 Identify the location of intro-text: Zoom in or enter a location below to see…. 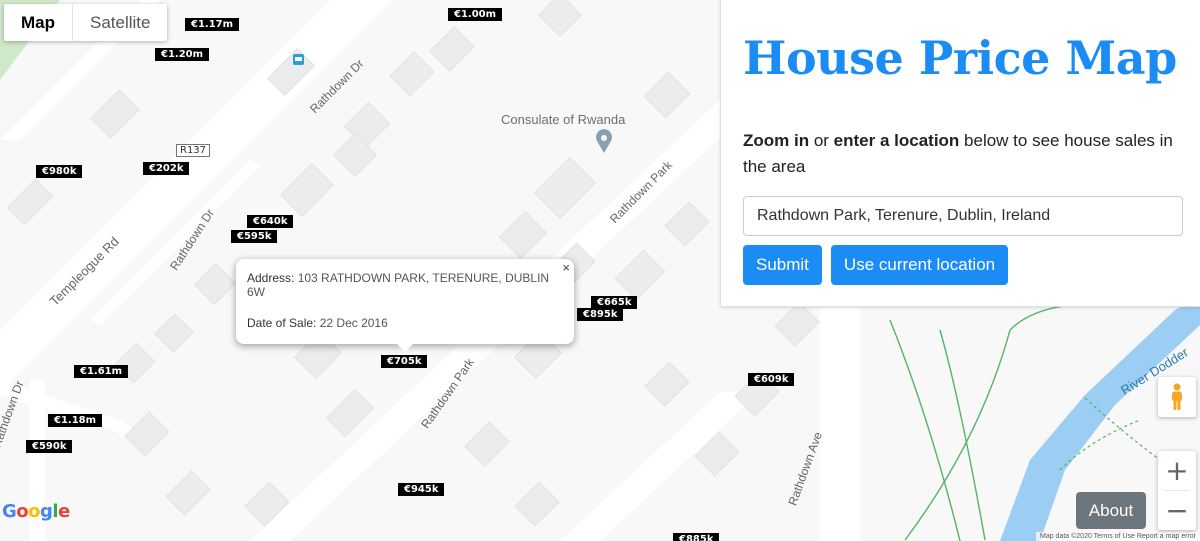
(962, 154).